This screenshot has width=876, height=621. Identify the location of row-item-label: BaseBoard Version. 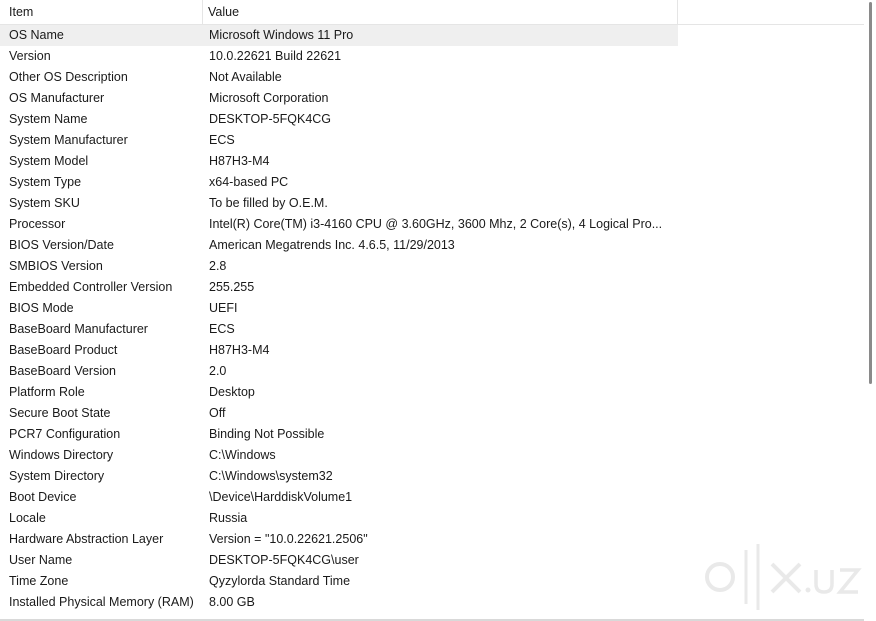
(63, 371).